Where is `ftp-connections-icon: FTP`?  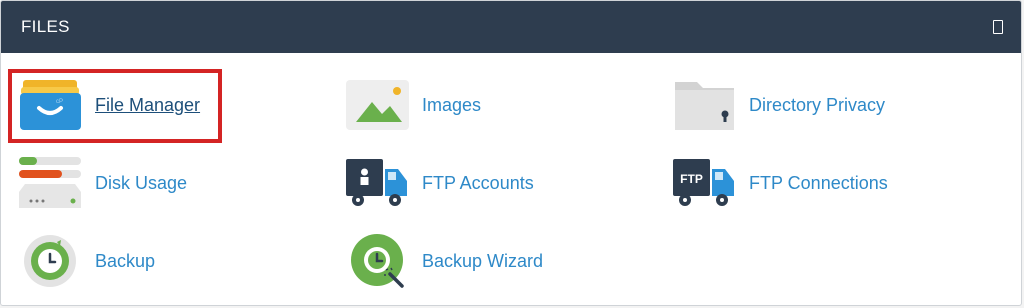 ftp-connections-icon: FTP is located at coordinates (704, 183).